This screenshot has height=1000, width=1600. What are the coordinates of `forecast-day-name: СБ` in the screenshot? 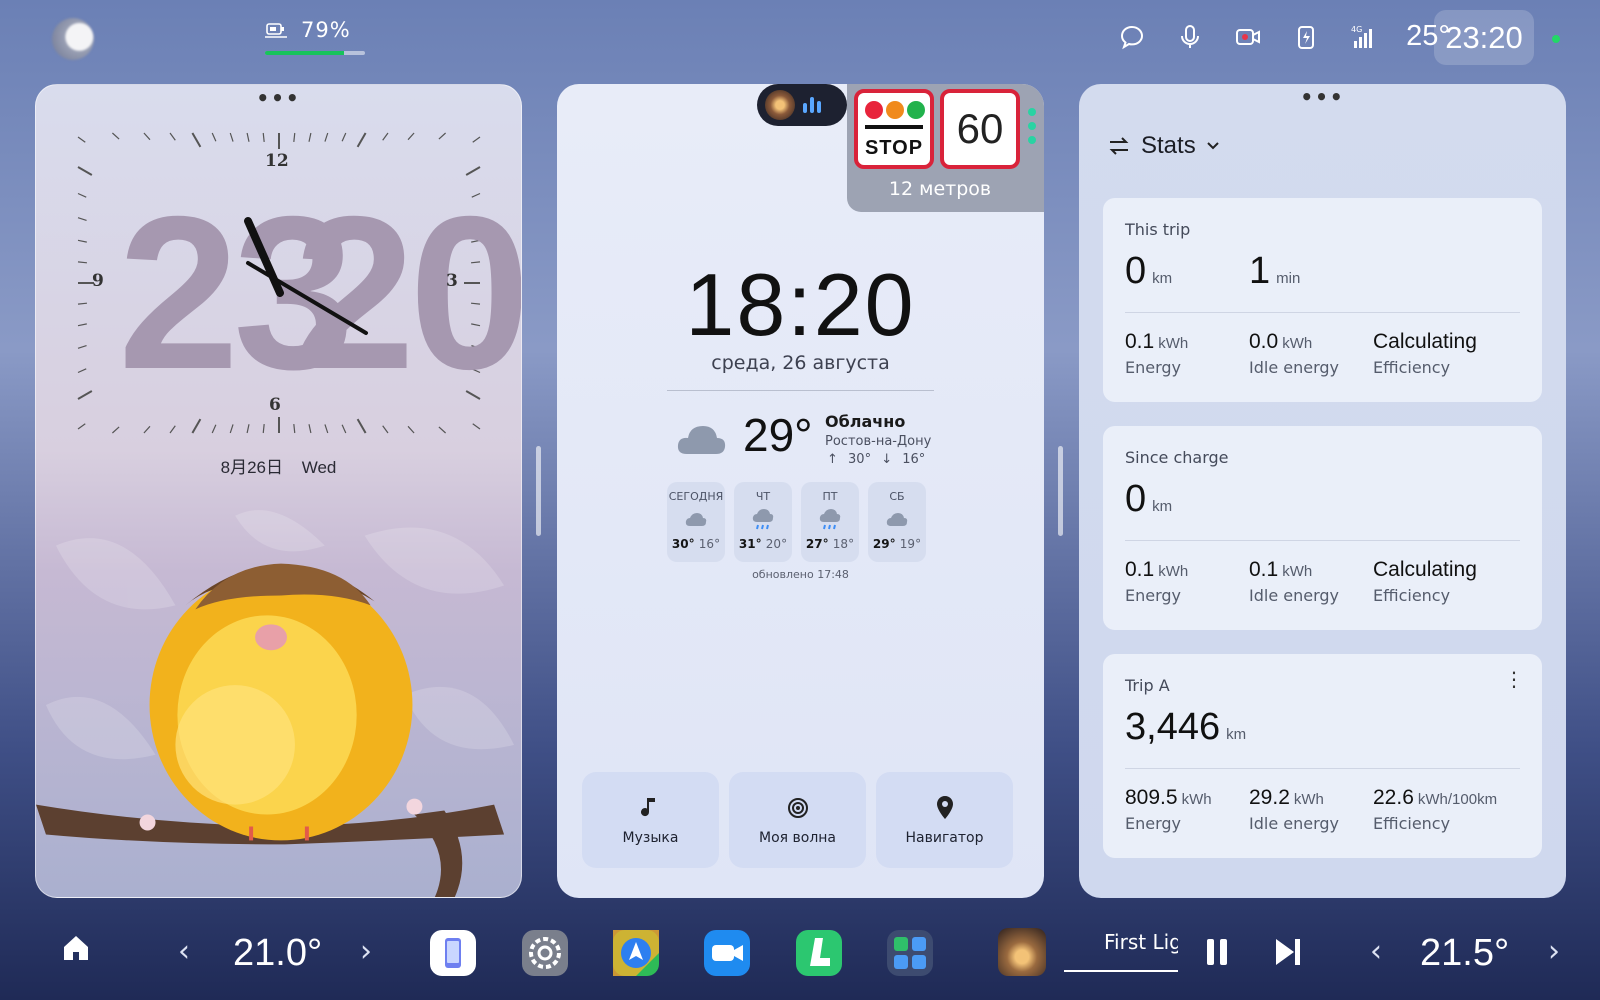 It's located at (897, 496).